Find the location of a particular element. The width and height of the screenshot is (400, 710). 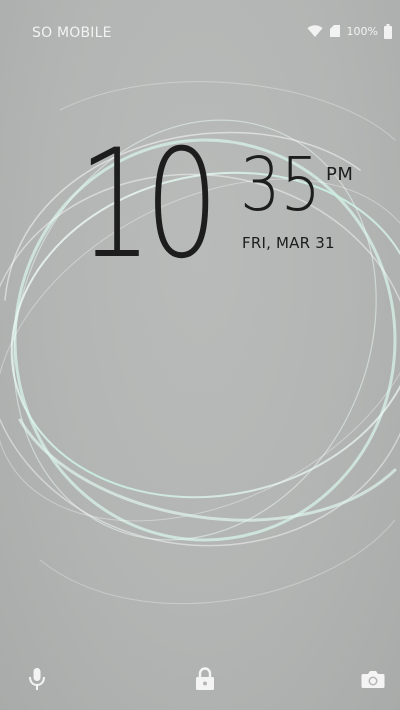

carrier-name: SO MOBILE is located at coordinates (72, 33).